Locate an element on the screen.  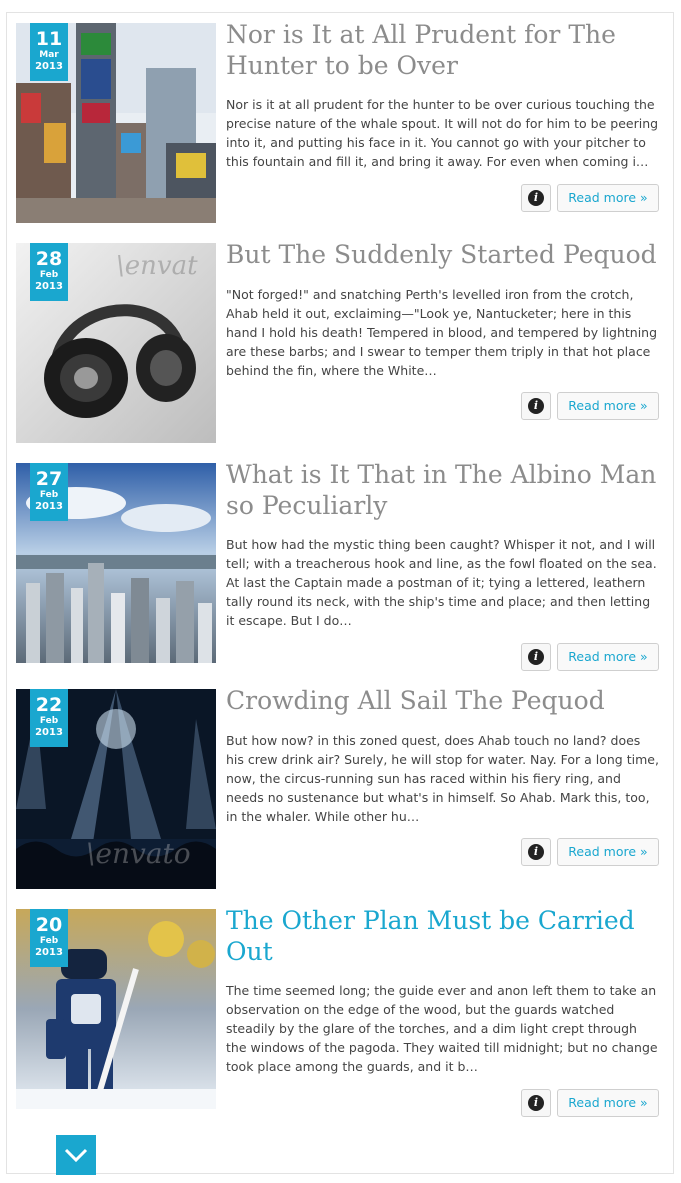
date-day: 11 is located at coordinates (49, 39).